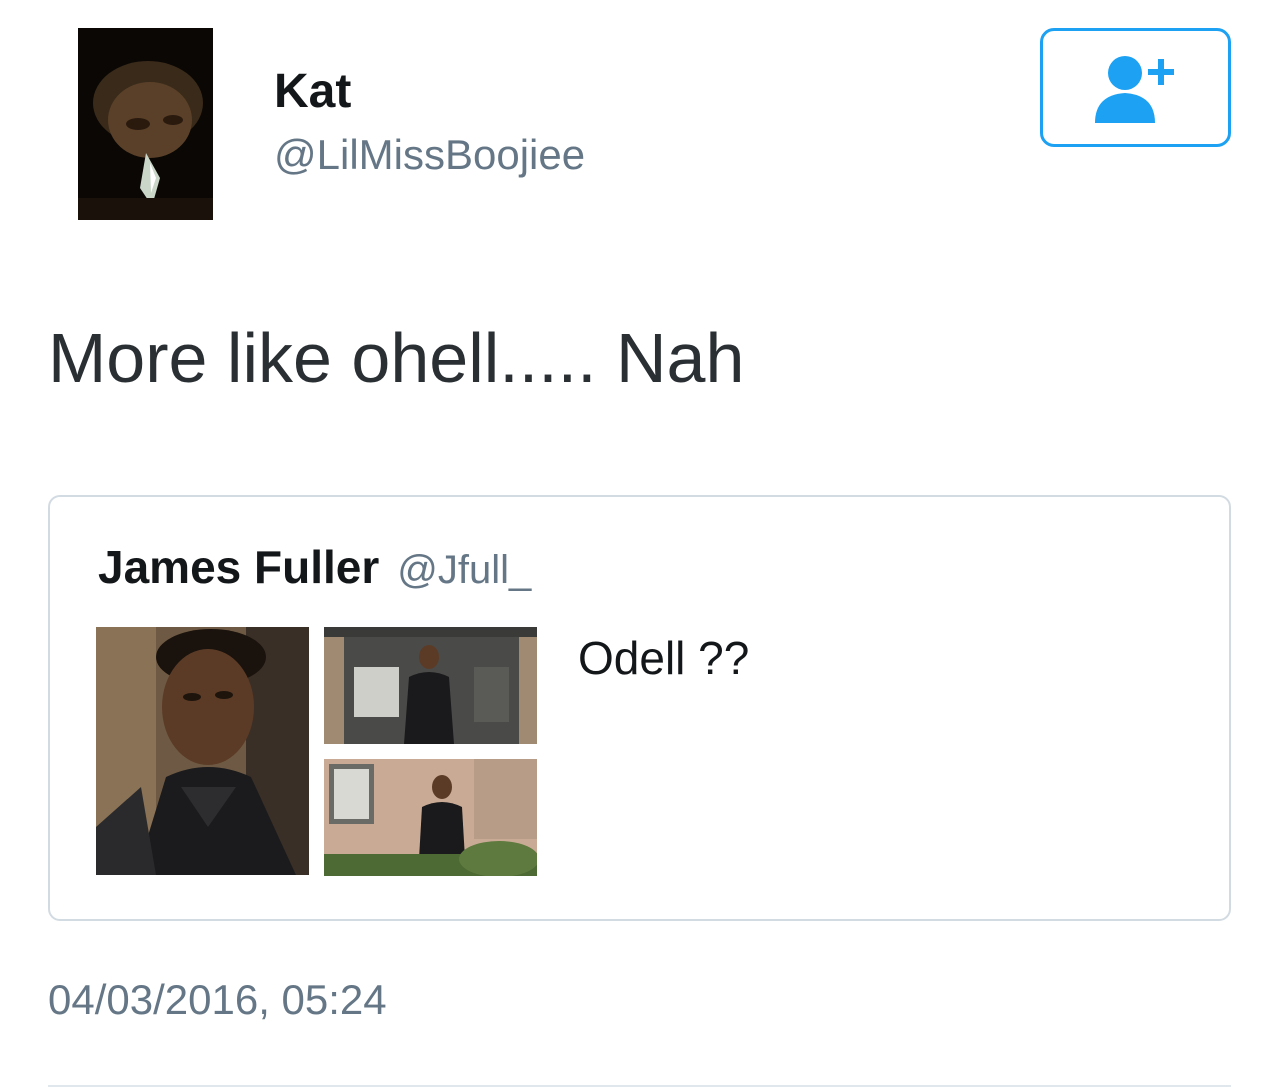  Describe the element at coordinates (312, 92) in the screenshot. I see `author-display-name: Kat` at that location.